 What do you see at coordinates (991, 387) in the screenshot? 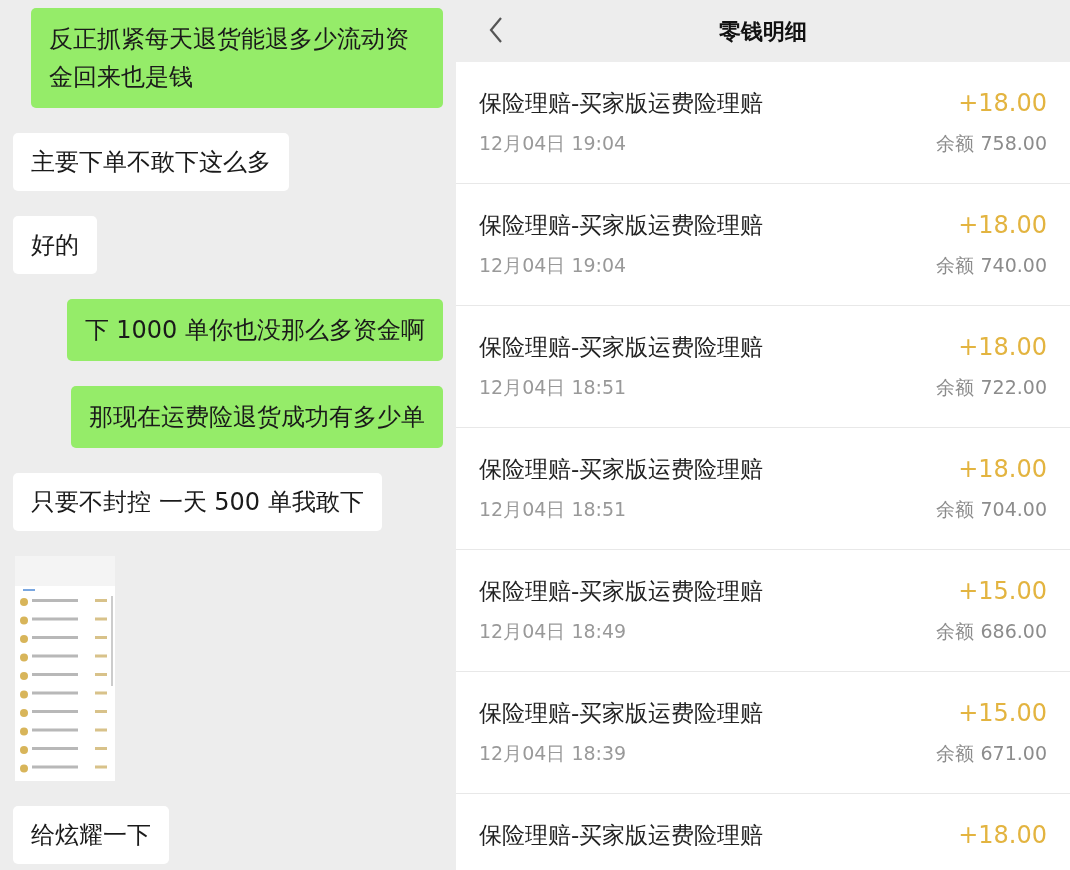
I see `balance-text: 余额 722.00` at bounding box center [991, 387].